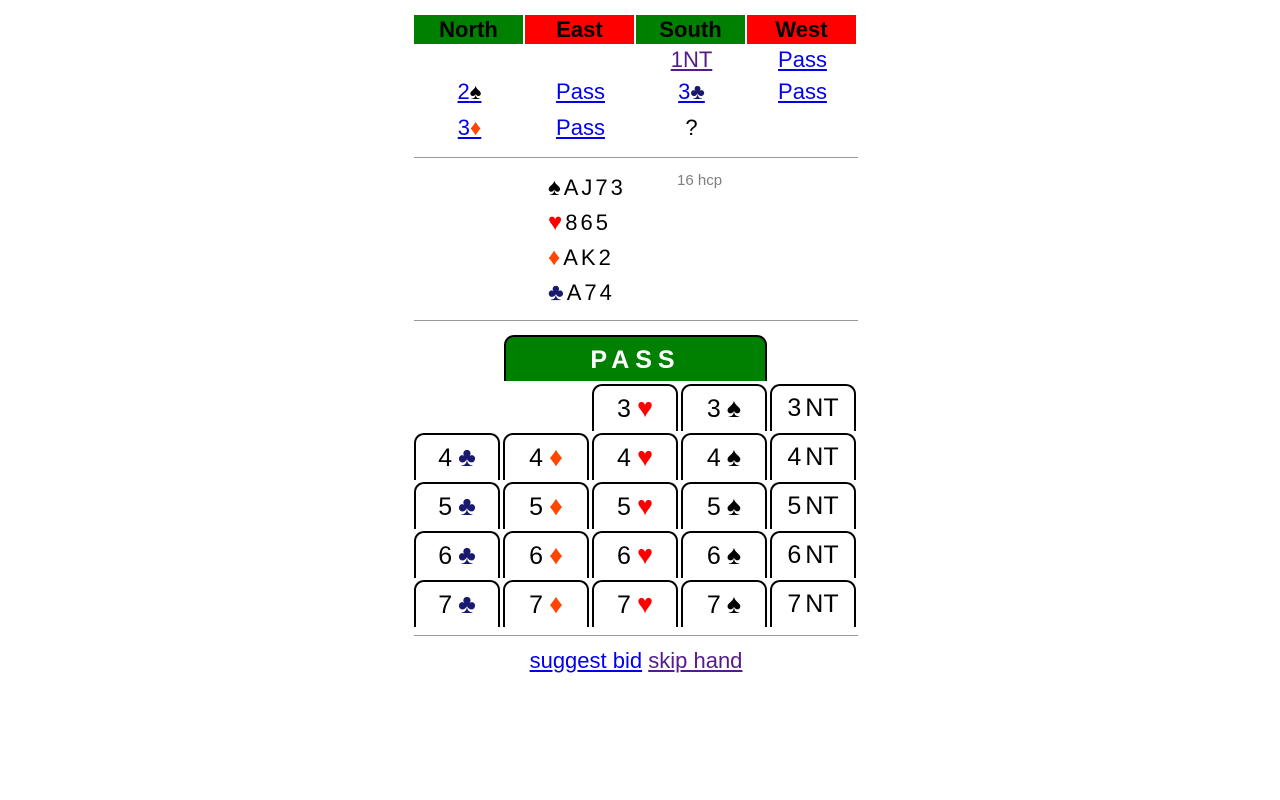  I want to click on auction-row: 2♠ Pass 3♣ Pass, so click(636, 92).